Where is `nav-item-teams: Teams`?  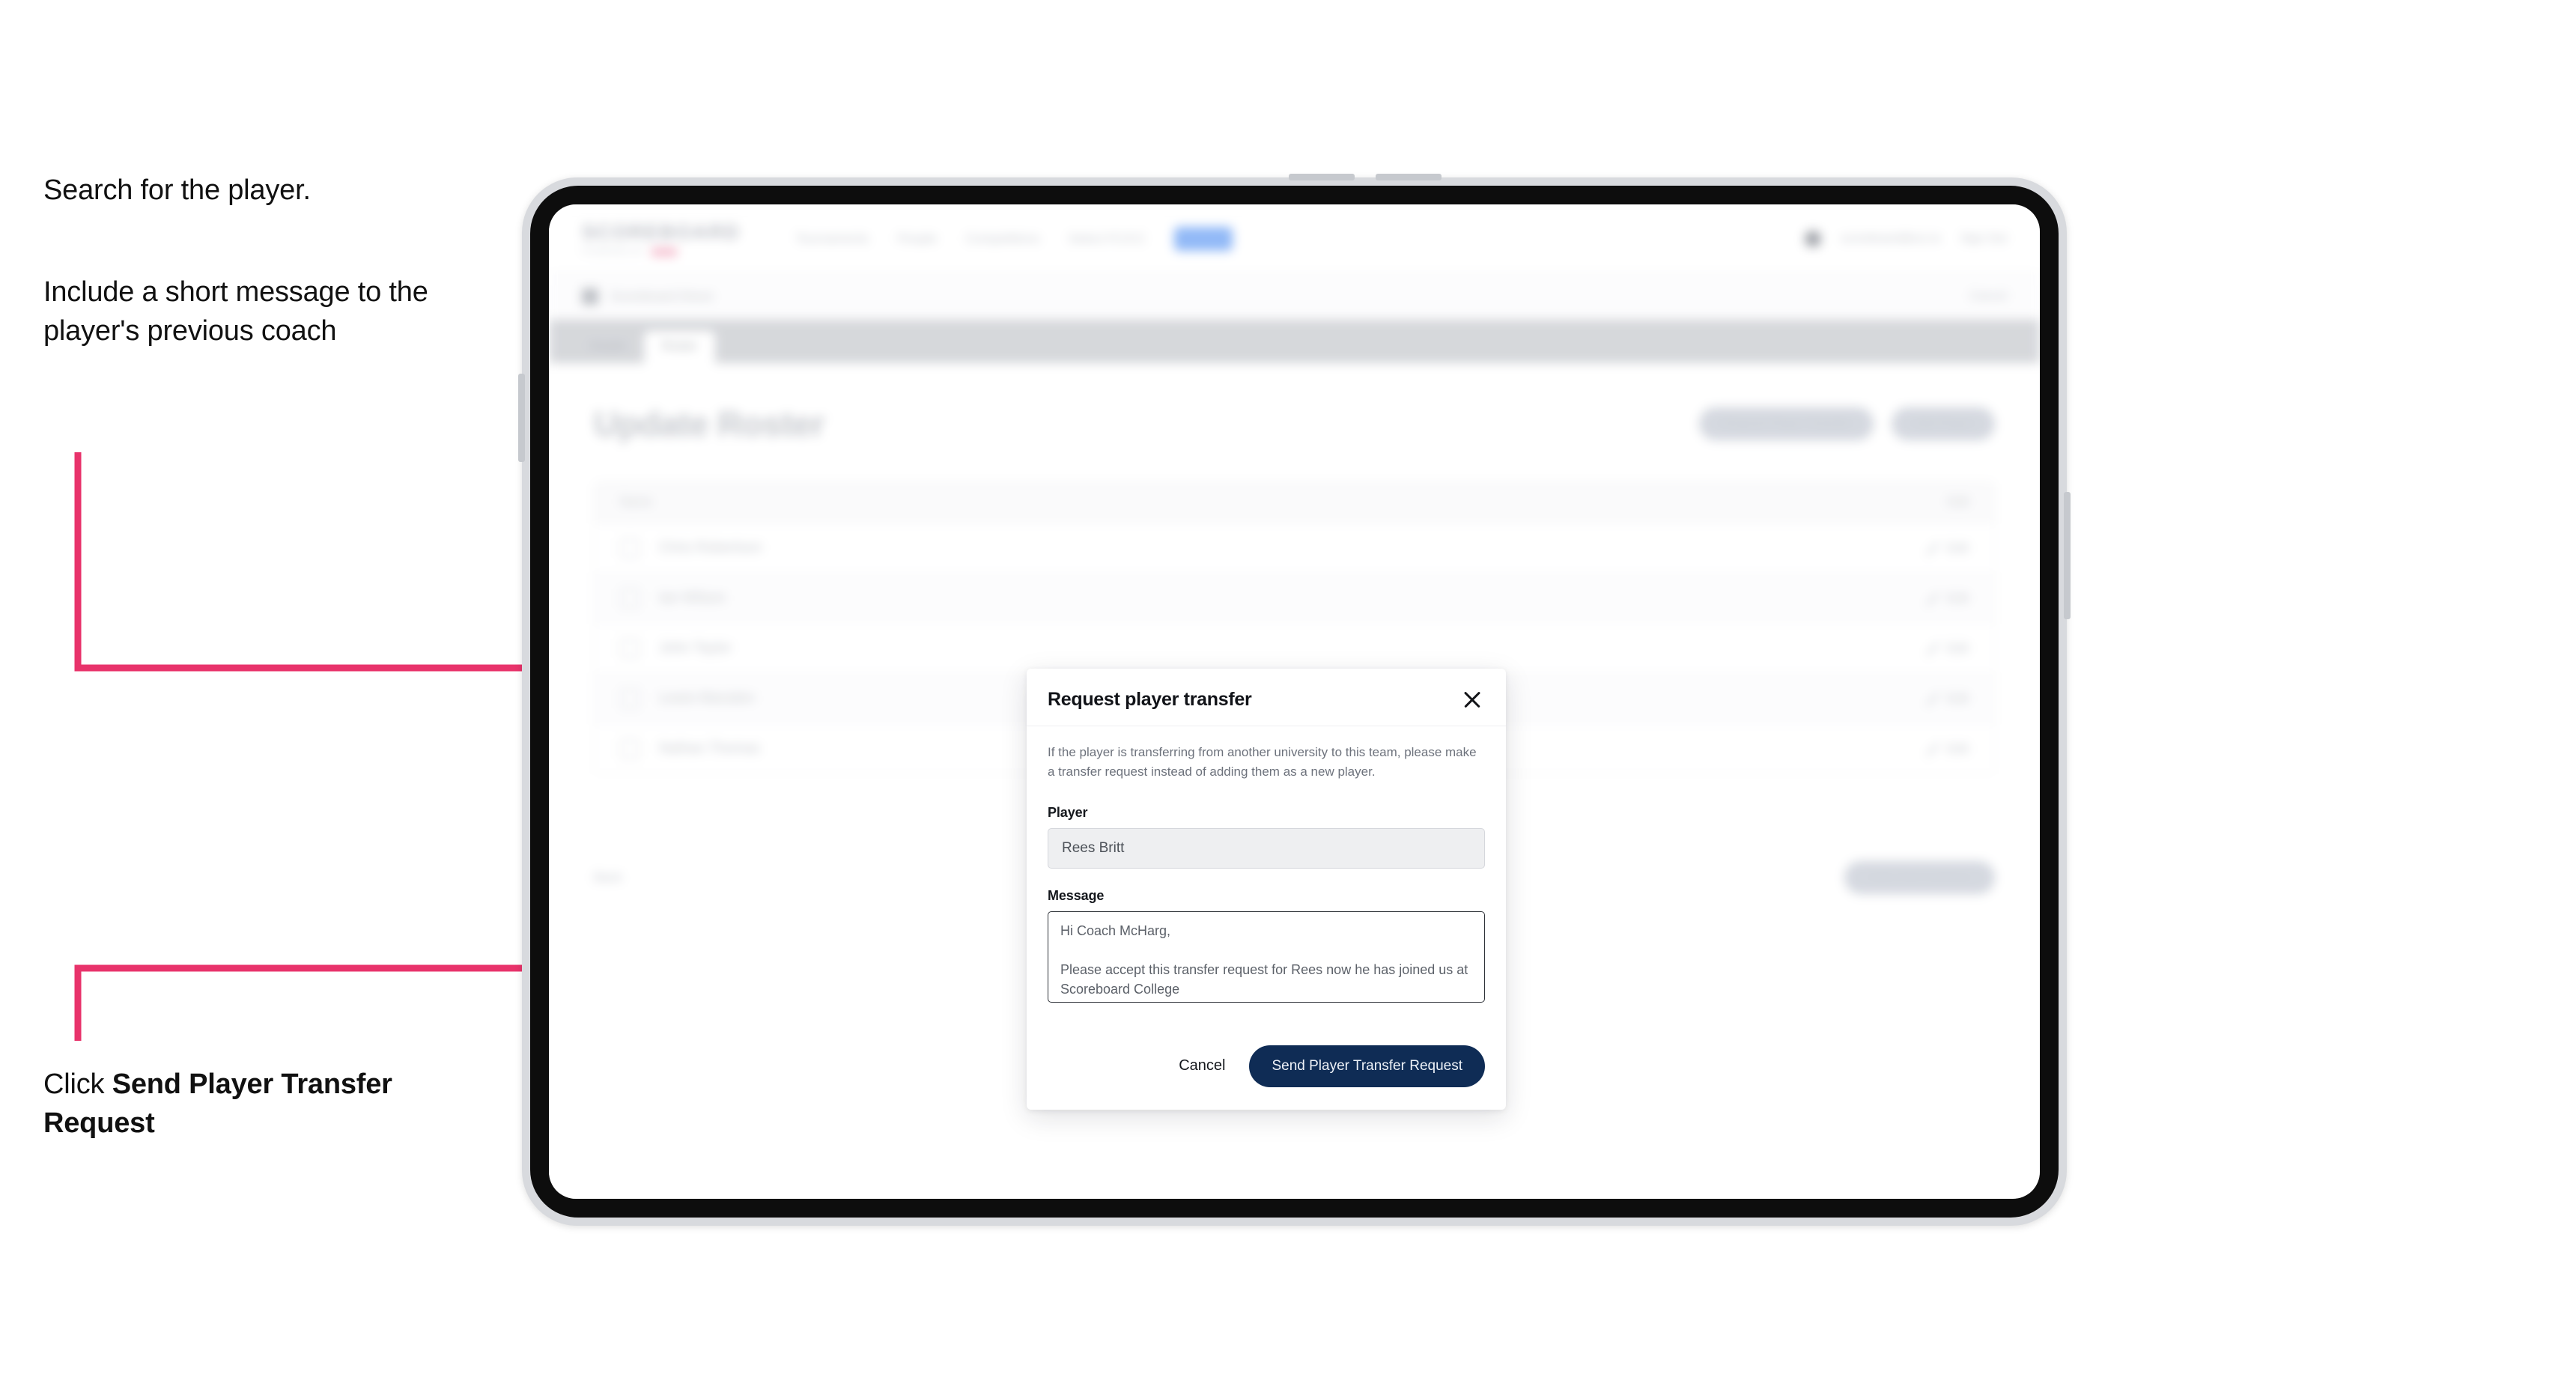 nav-item-teams: Teams is located at coordinates (1203, 239).